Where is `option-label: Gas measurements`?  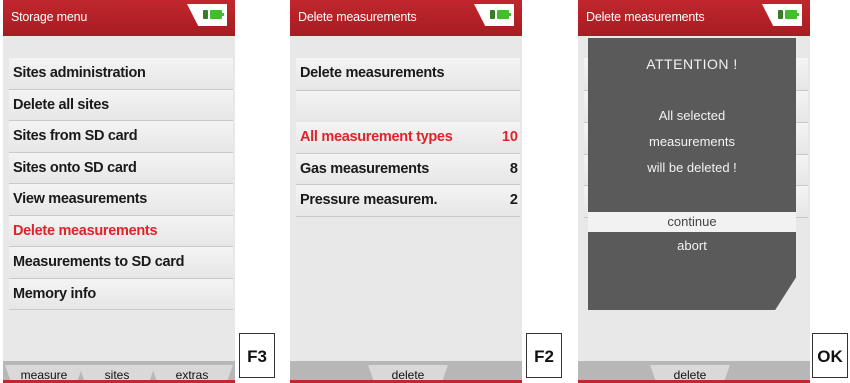 option-label: Gas measurements is located at coordinates (364, 168).